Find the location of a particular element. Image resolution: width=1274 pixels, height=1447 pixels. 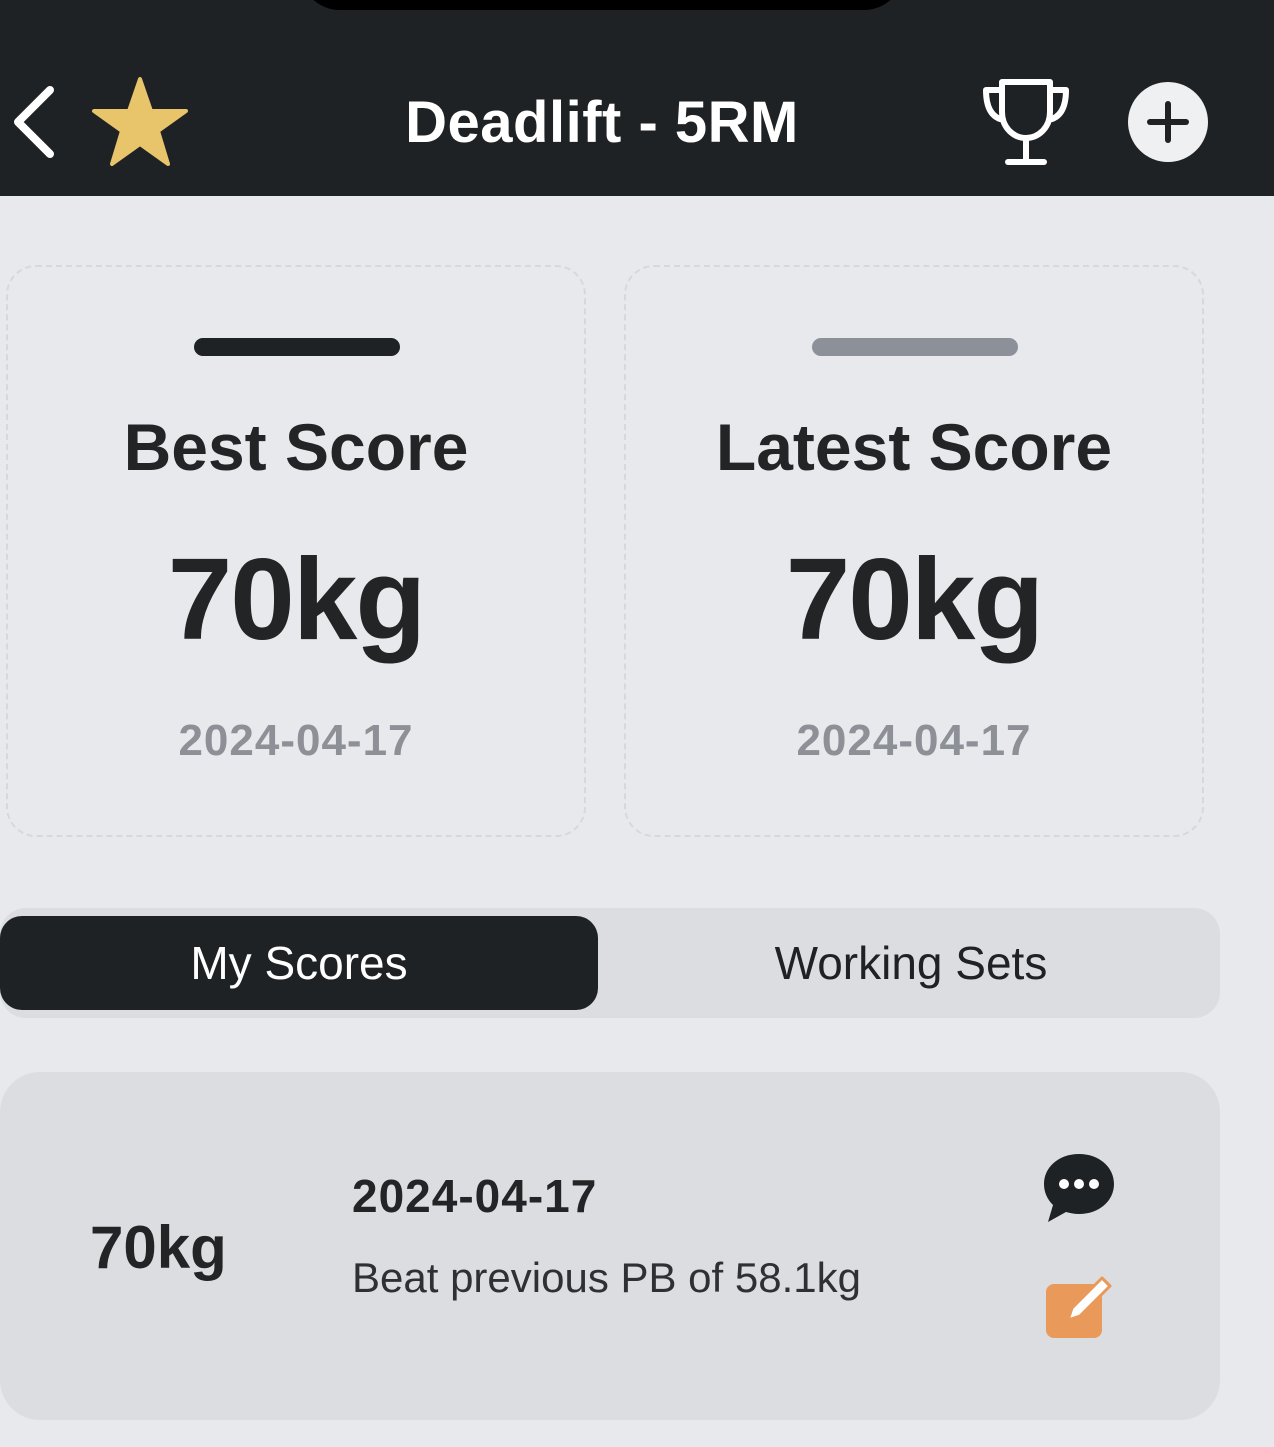

best-score-value: 70kg is located at coordinates (296, 599).